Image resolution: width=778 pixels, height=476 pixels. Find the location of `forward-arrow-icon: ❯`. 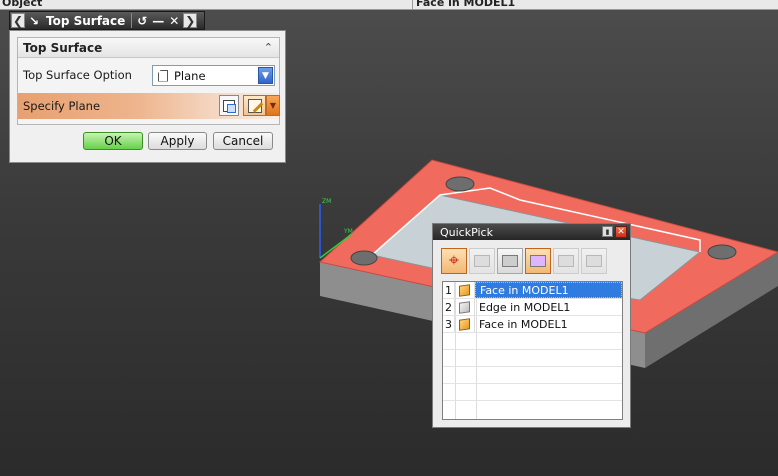

forward-arrow-icon: ❯ is located at coordinates (190, 20).